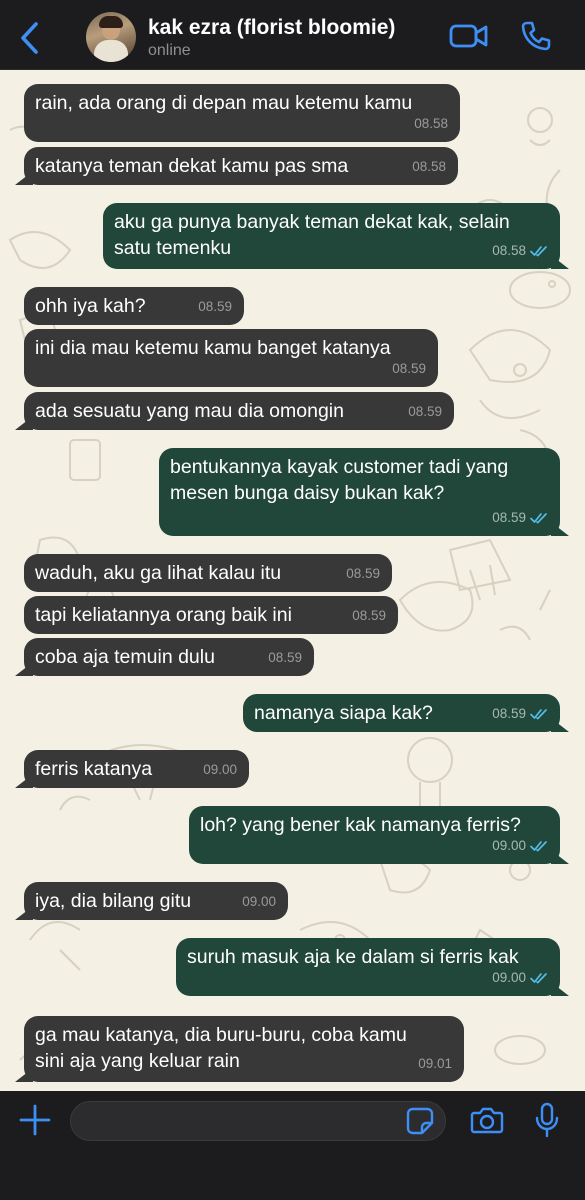 The width and height of the screenshot is (585, 1200). What do you see at coordinates (213, 348) in the screenshot?
I see `message-text: ini dia mau ketemu kamu banget katanya` at bounding box center [213, 348].